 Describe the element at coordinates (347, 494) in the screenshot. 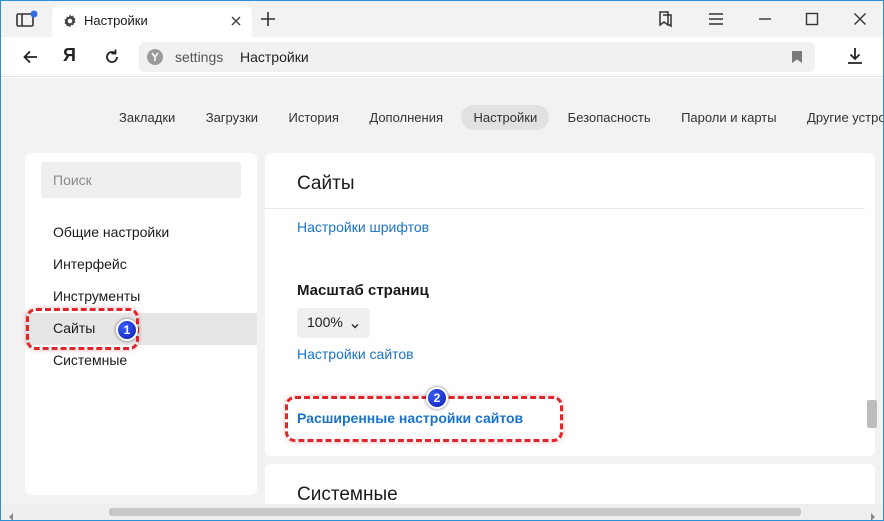

I see `section-heading-system: Системные` at that location.